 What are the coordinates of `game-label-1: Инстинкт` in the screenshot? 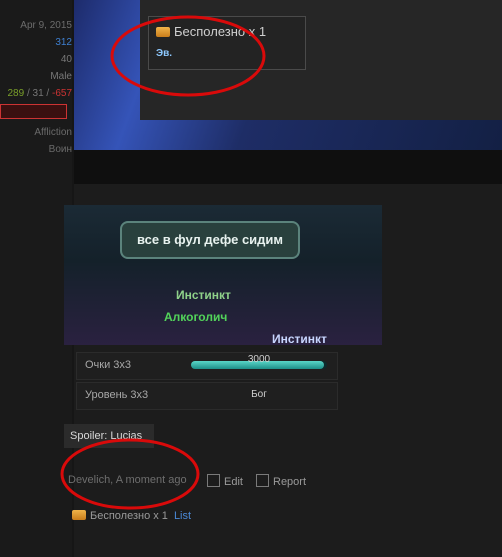 It's located at (203, 295).